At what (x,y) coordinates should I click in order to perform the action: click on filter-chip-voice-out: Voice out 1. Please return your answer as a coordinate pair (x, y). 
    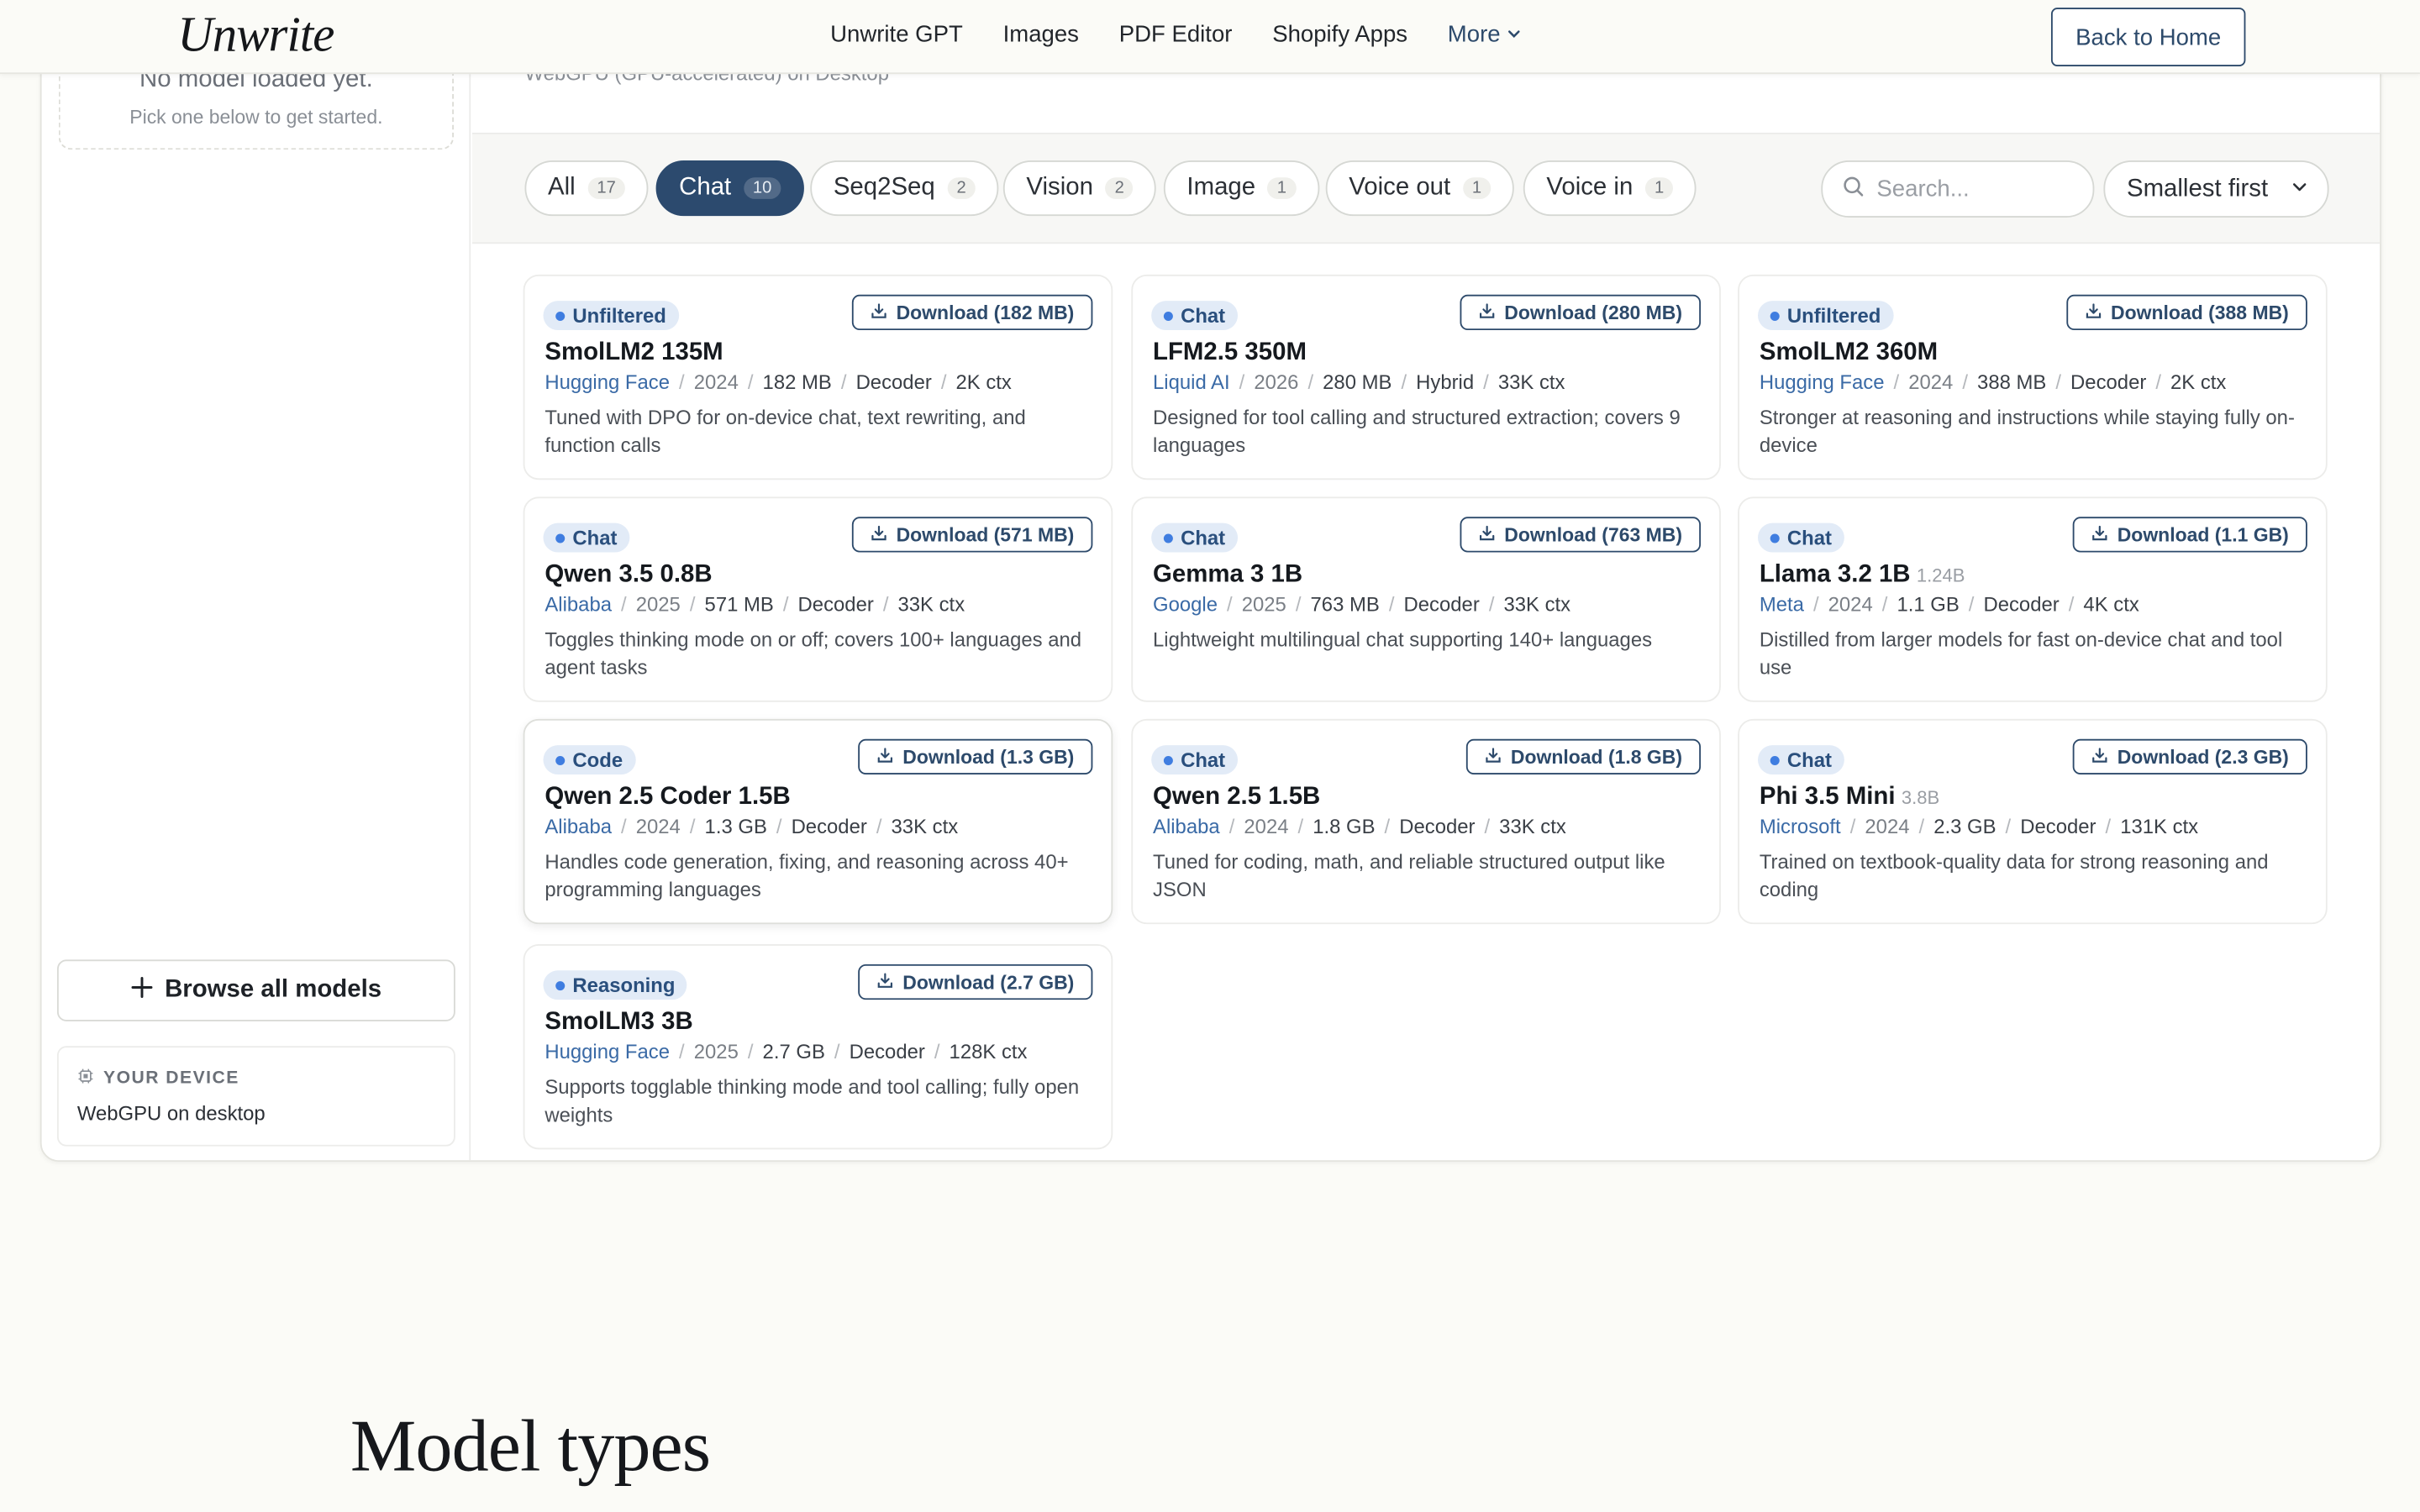
    Looking at the image, I should click on (1419, 188).